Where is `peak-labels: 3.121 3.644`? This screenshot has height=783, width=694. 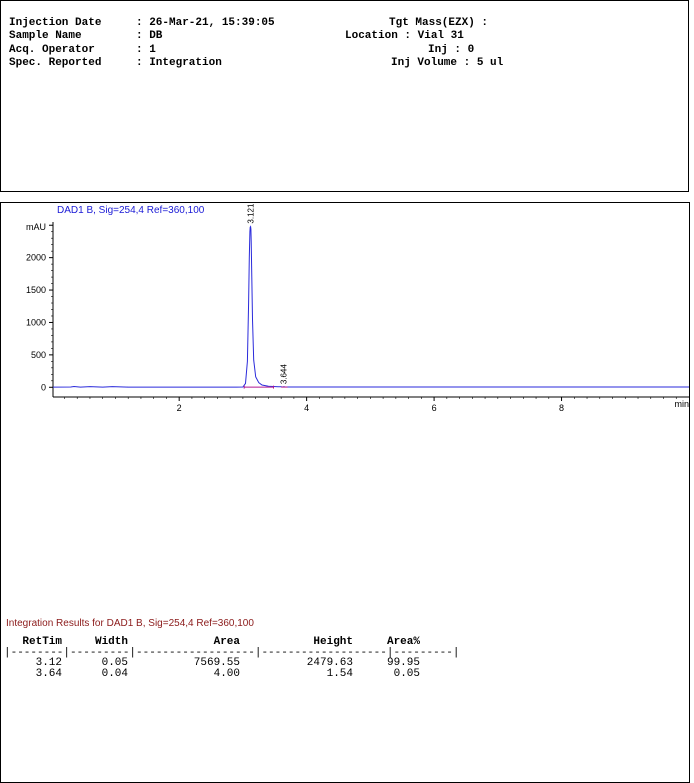 peak-labels: 3.121 3.644 is located at coordinates (268, 293).